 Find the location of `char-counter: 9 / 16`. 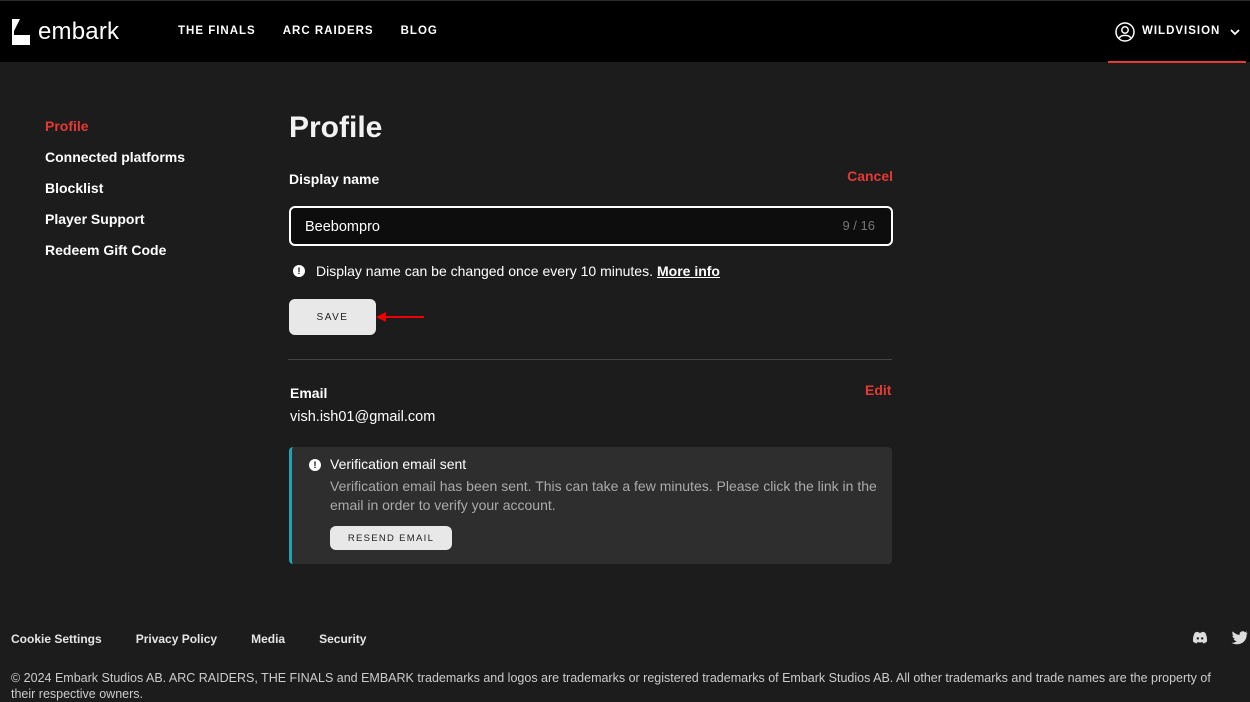

char-counter: 9 / 16 is located at coordinates (858, 225).